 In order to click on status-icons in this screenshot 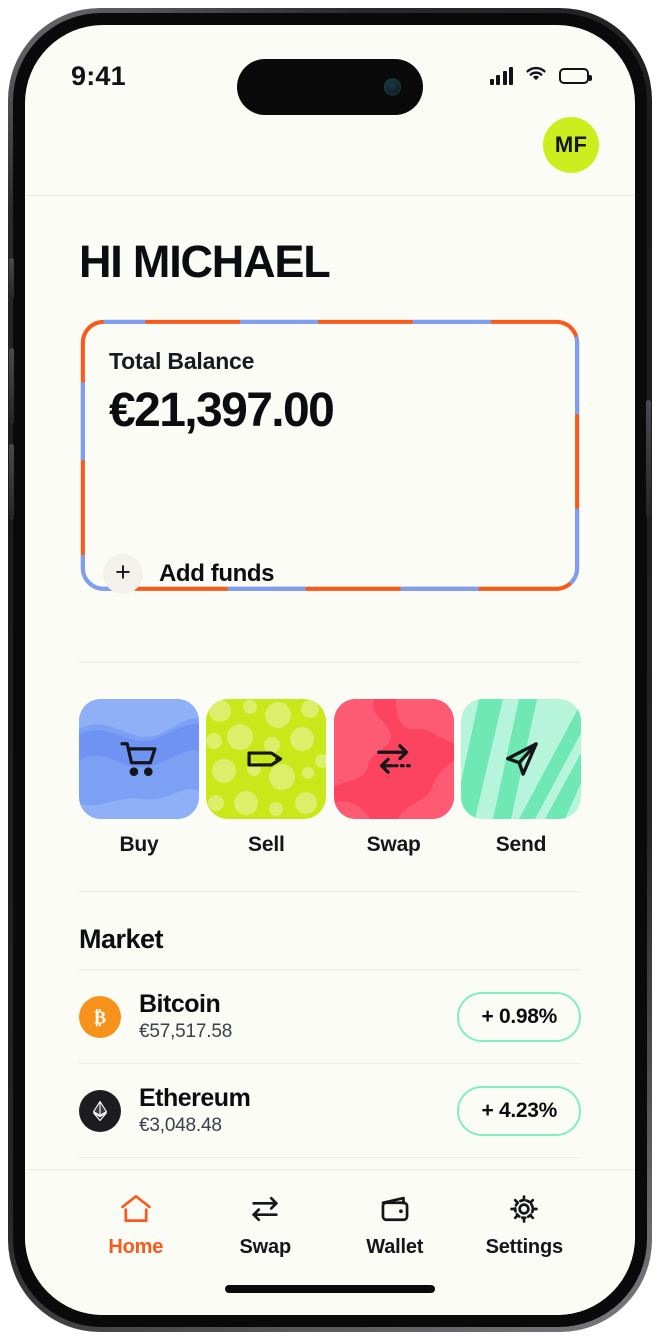, I will do `click(540, 76)`.